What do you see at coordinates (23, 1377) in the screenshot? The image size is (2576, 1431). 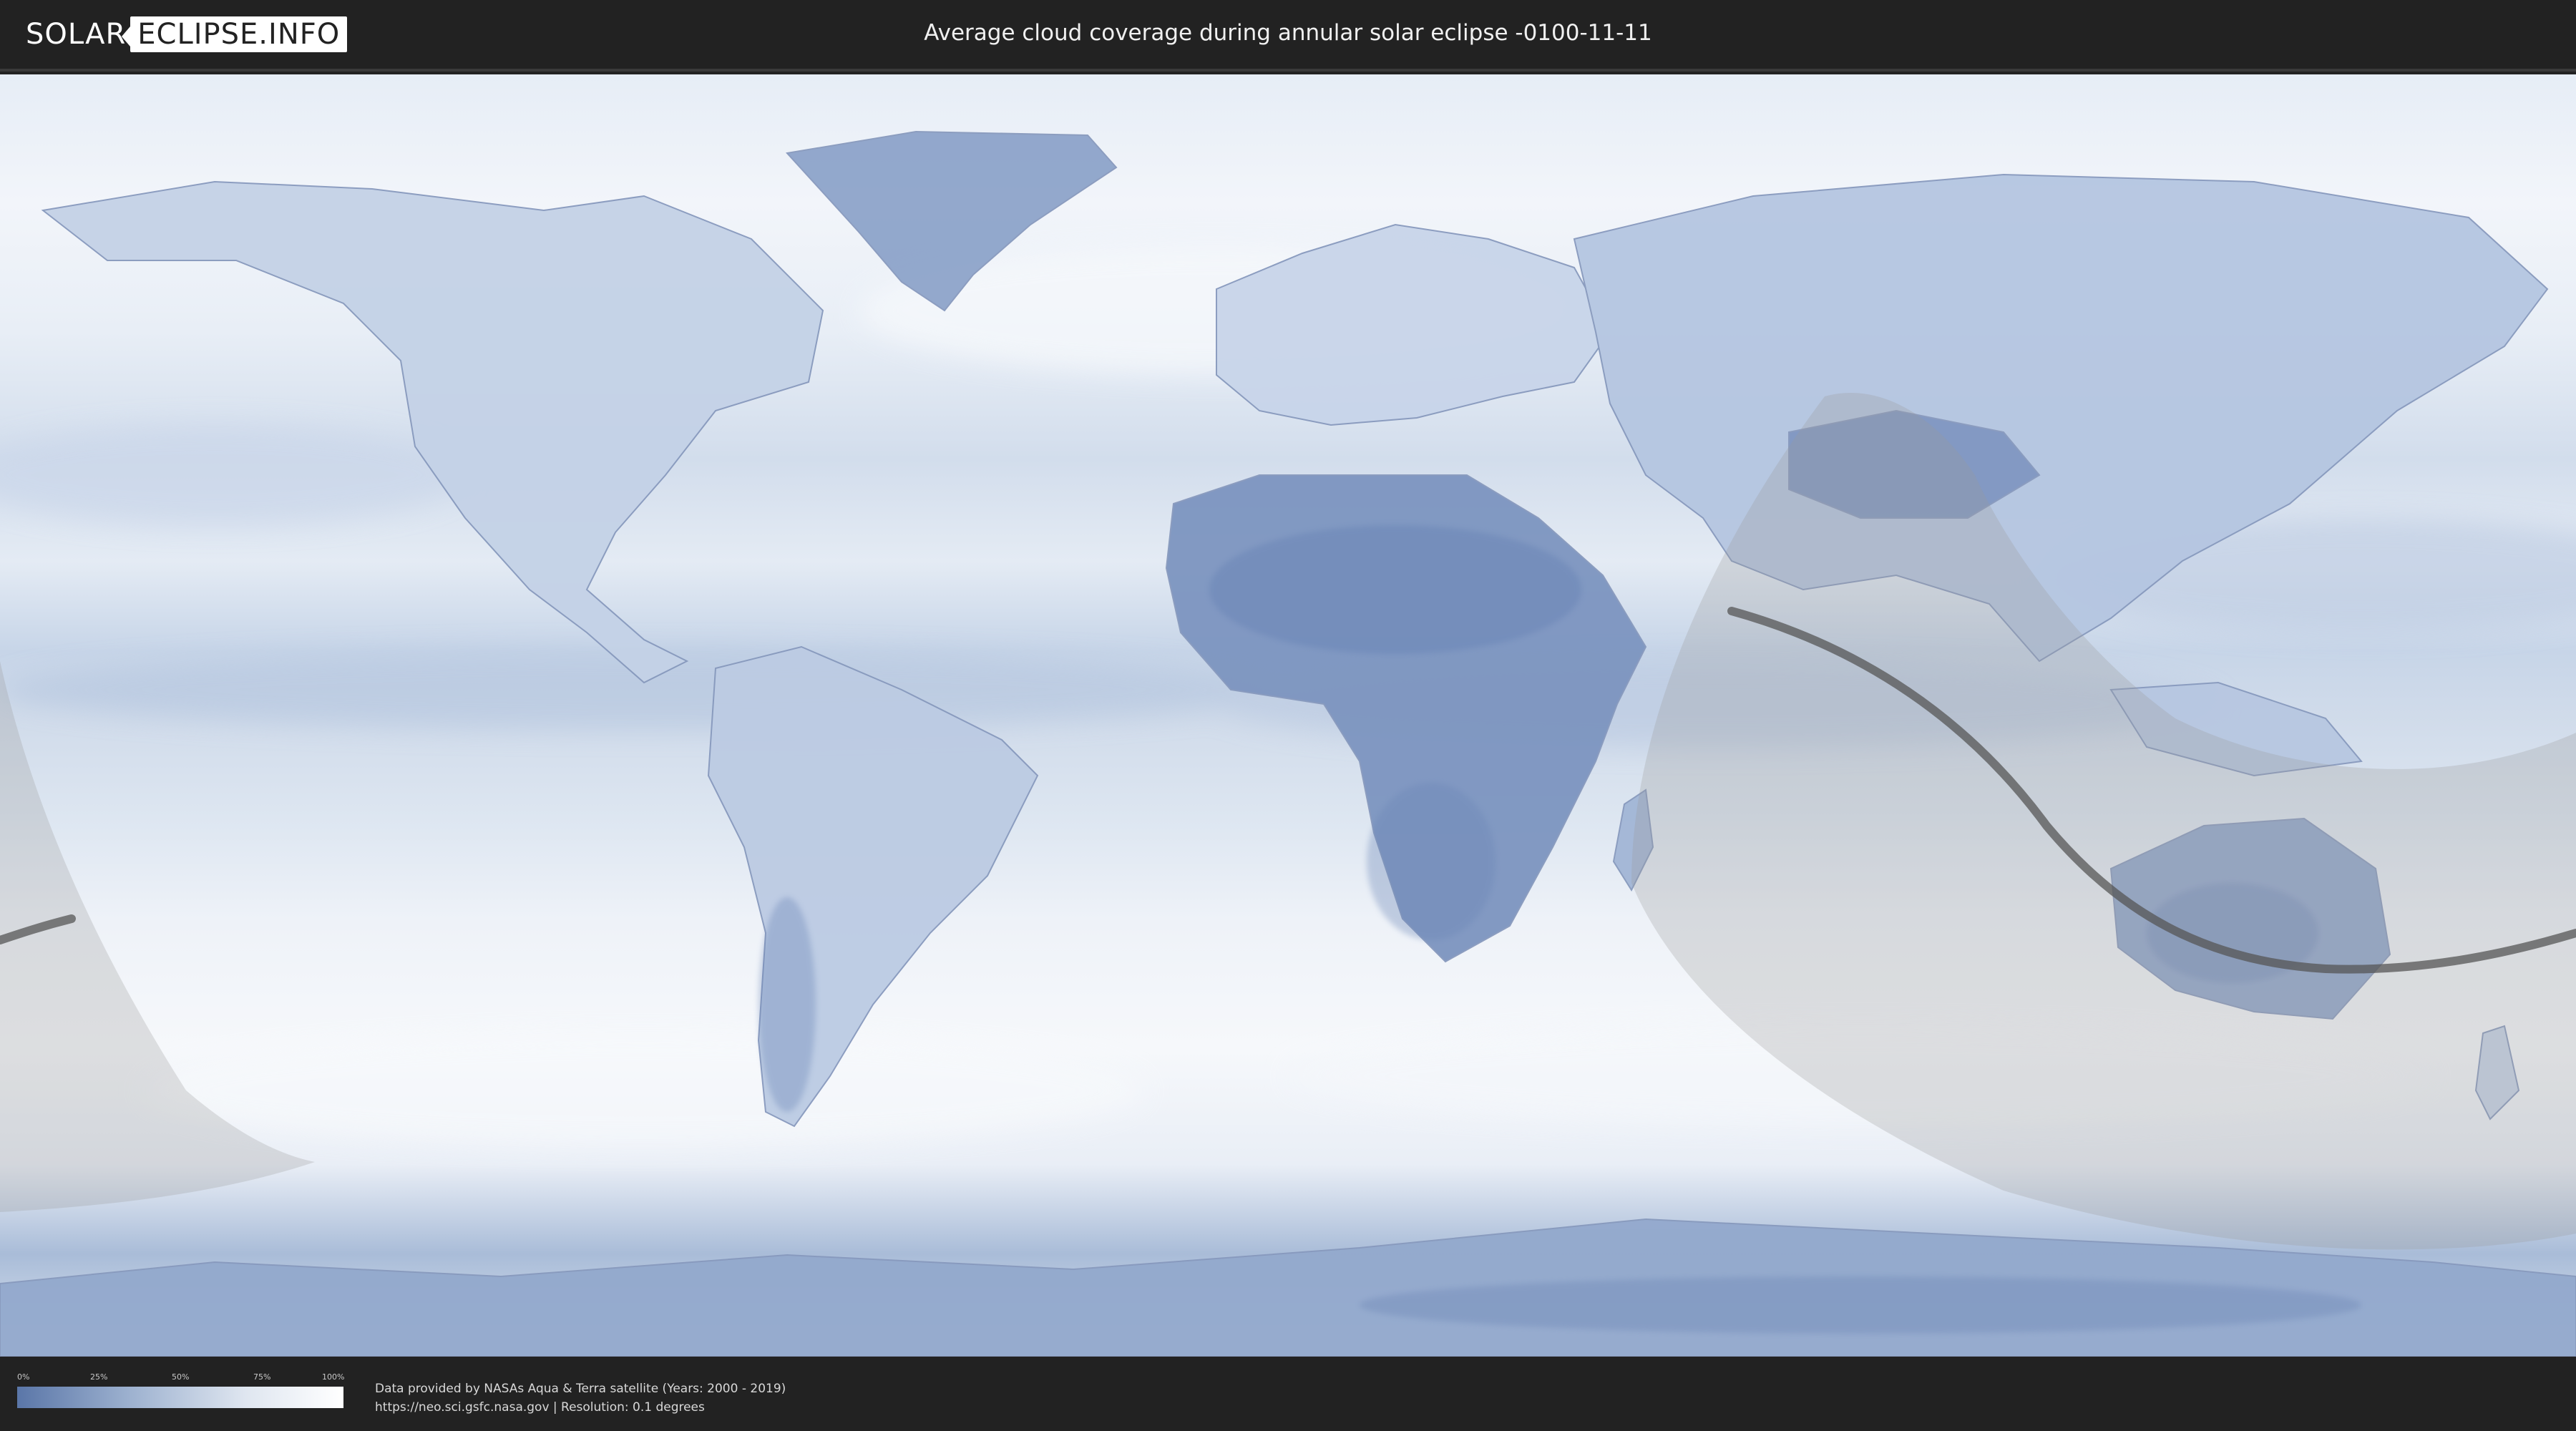 I see `legend-tick-0: 0%` at bounding box center [23, 1377].